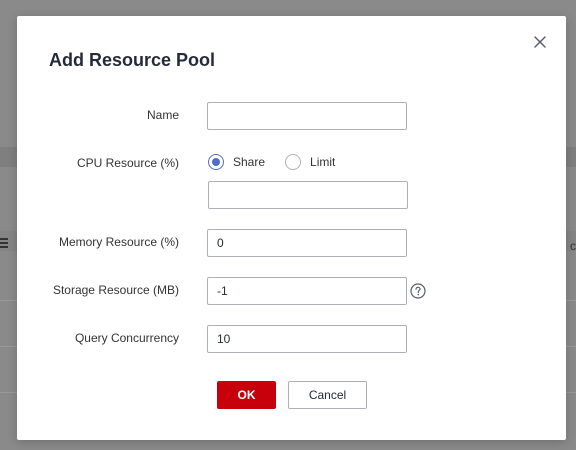 This screenshot has height=450, width=576. What do you see at coordinates (307, 243) in the screenshot?
I see `memory-resource-input` at bounding box center [307, 243].